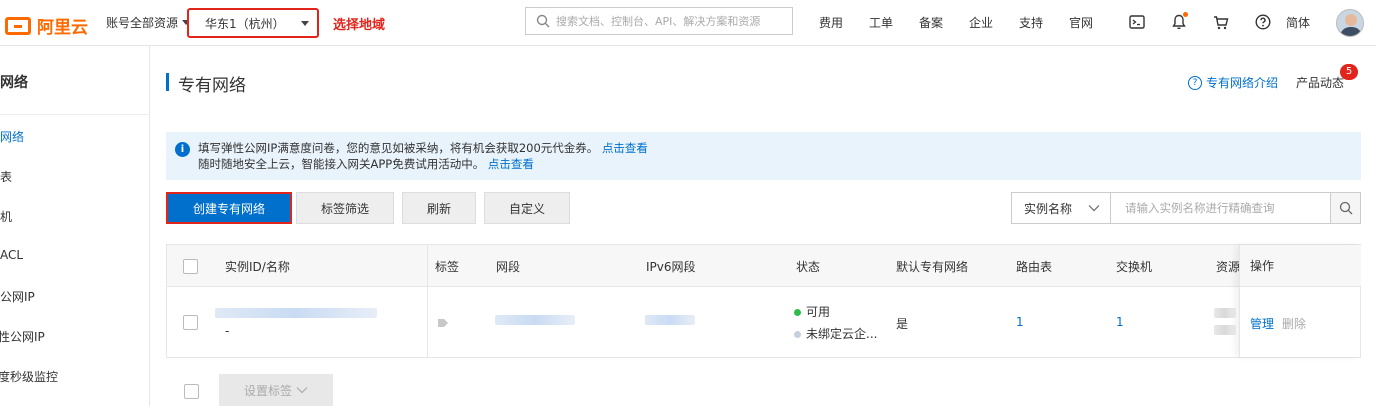 This screenshot has height=406, width=1376. Describe the element at coordinates (1350, 23) in the screenshot. I see `user-avatar` at that location.